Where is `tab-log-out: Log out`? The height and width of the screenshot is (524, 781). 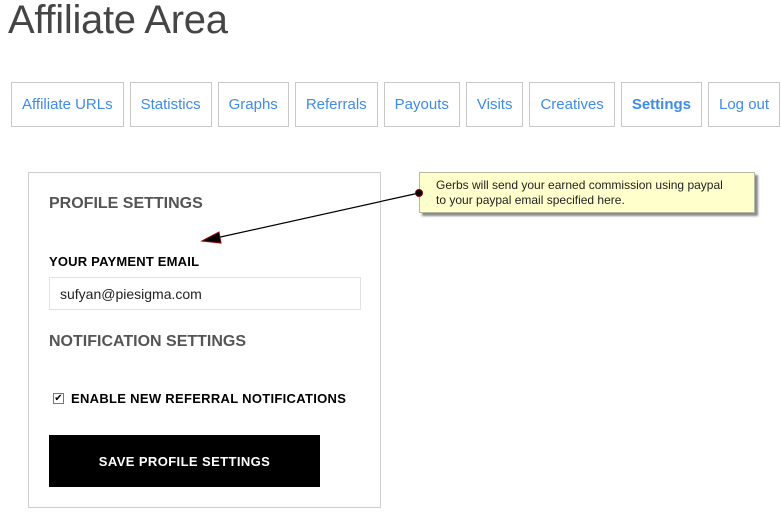 tab-log-out: Log out is located at coordinates (744, 104).